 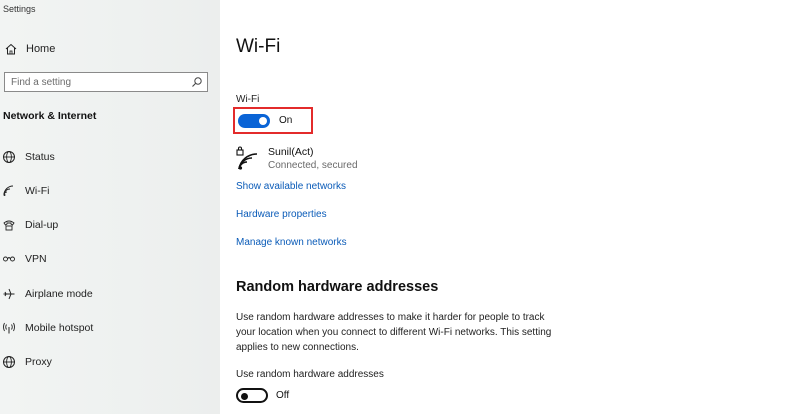 What do you see at coordinates (107, 328) in the screenshot?
I see `sidebar-item-hotspot: Mobile hotspot` at bounding box center [107, 328].